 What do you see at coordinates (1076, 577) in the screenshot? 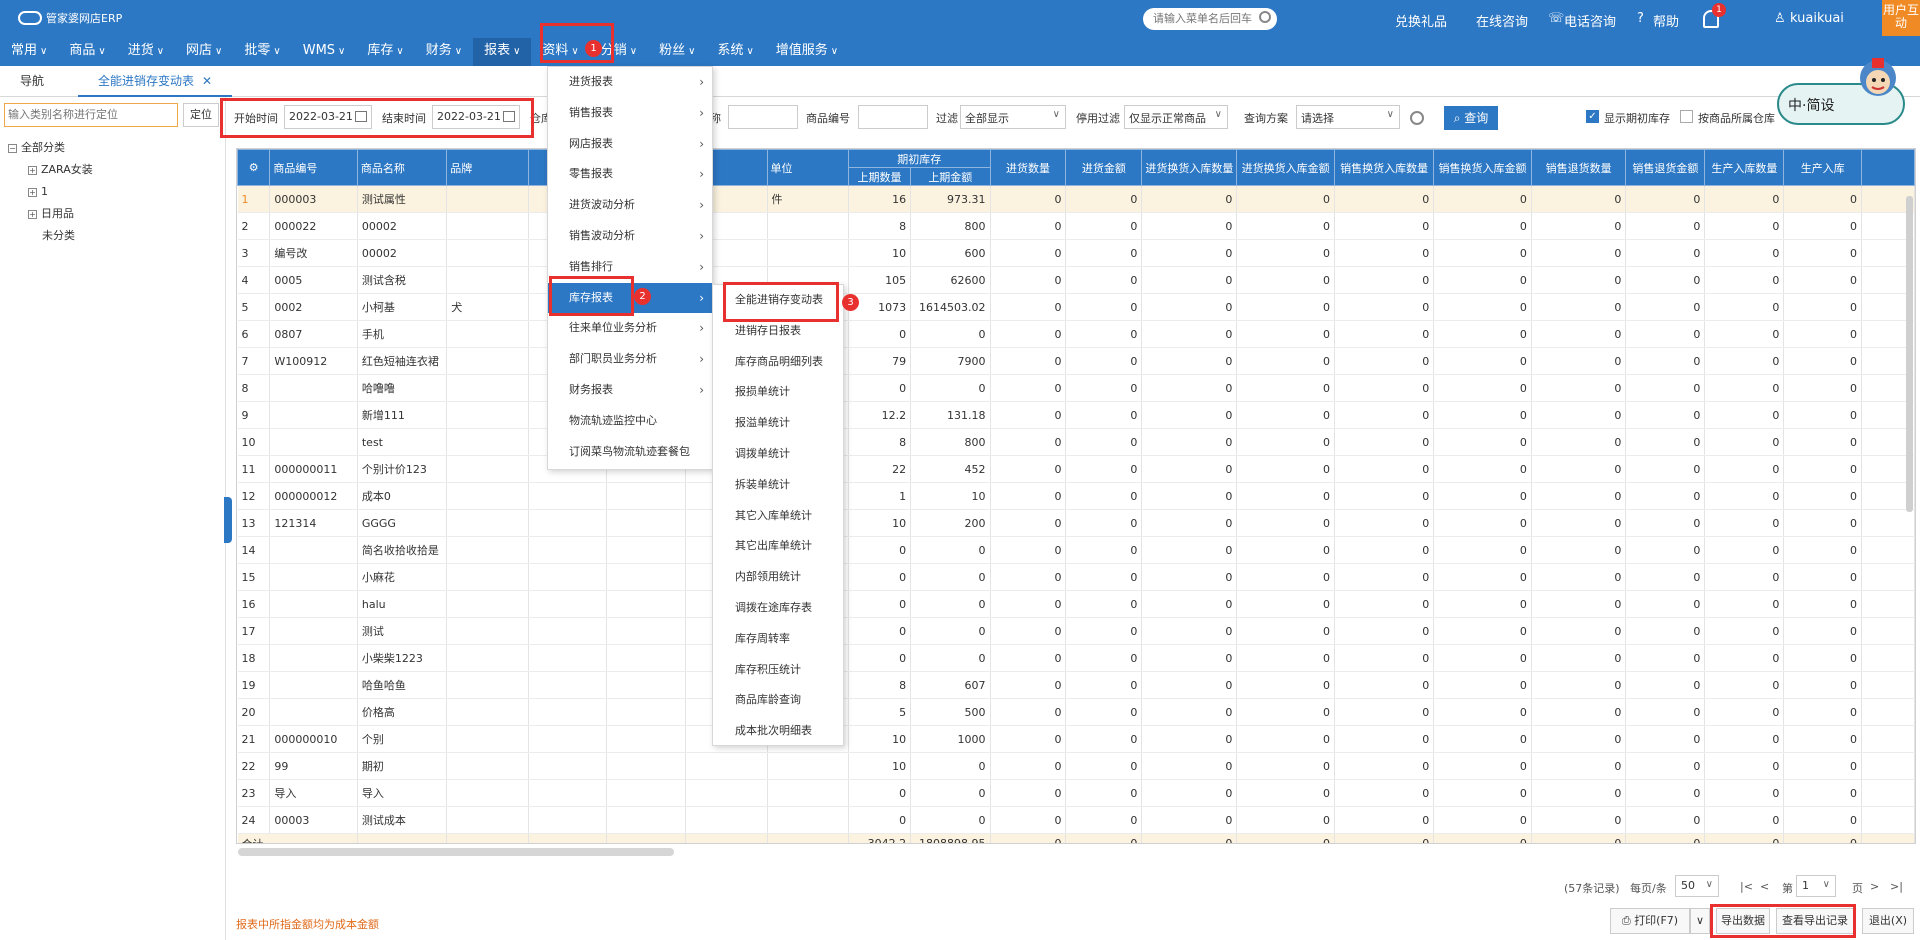
I see `table-row: 15 小麻花 0 0 0 0 0 0 0 0 0 0 0 0` at bounding box center [1076, 577].